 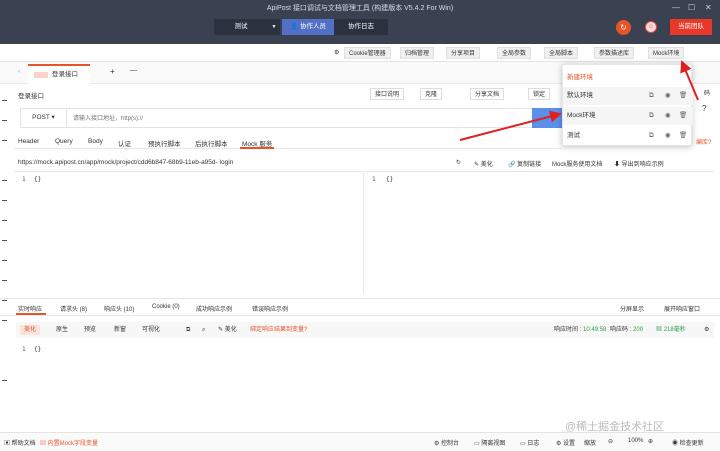 What do you see at coordinates (203, 330) in the screenshot?
I see `search-icon: ⌕` at bounding box center [203, 330].